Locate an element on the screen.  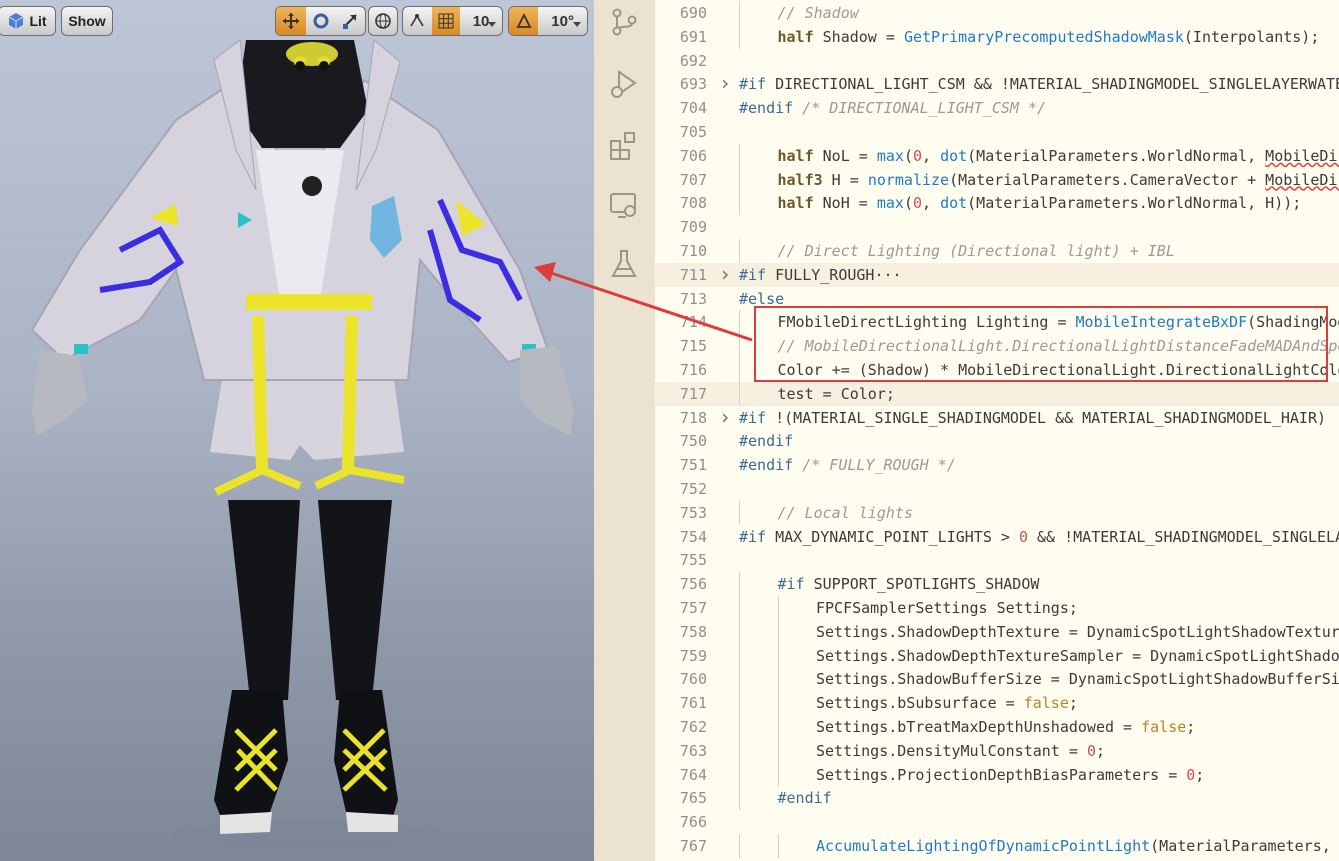
line-number: 764 is located at coordinates (693, 774).